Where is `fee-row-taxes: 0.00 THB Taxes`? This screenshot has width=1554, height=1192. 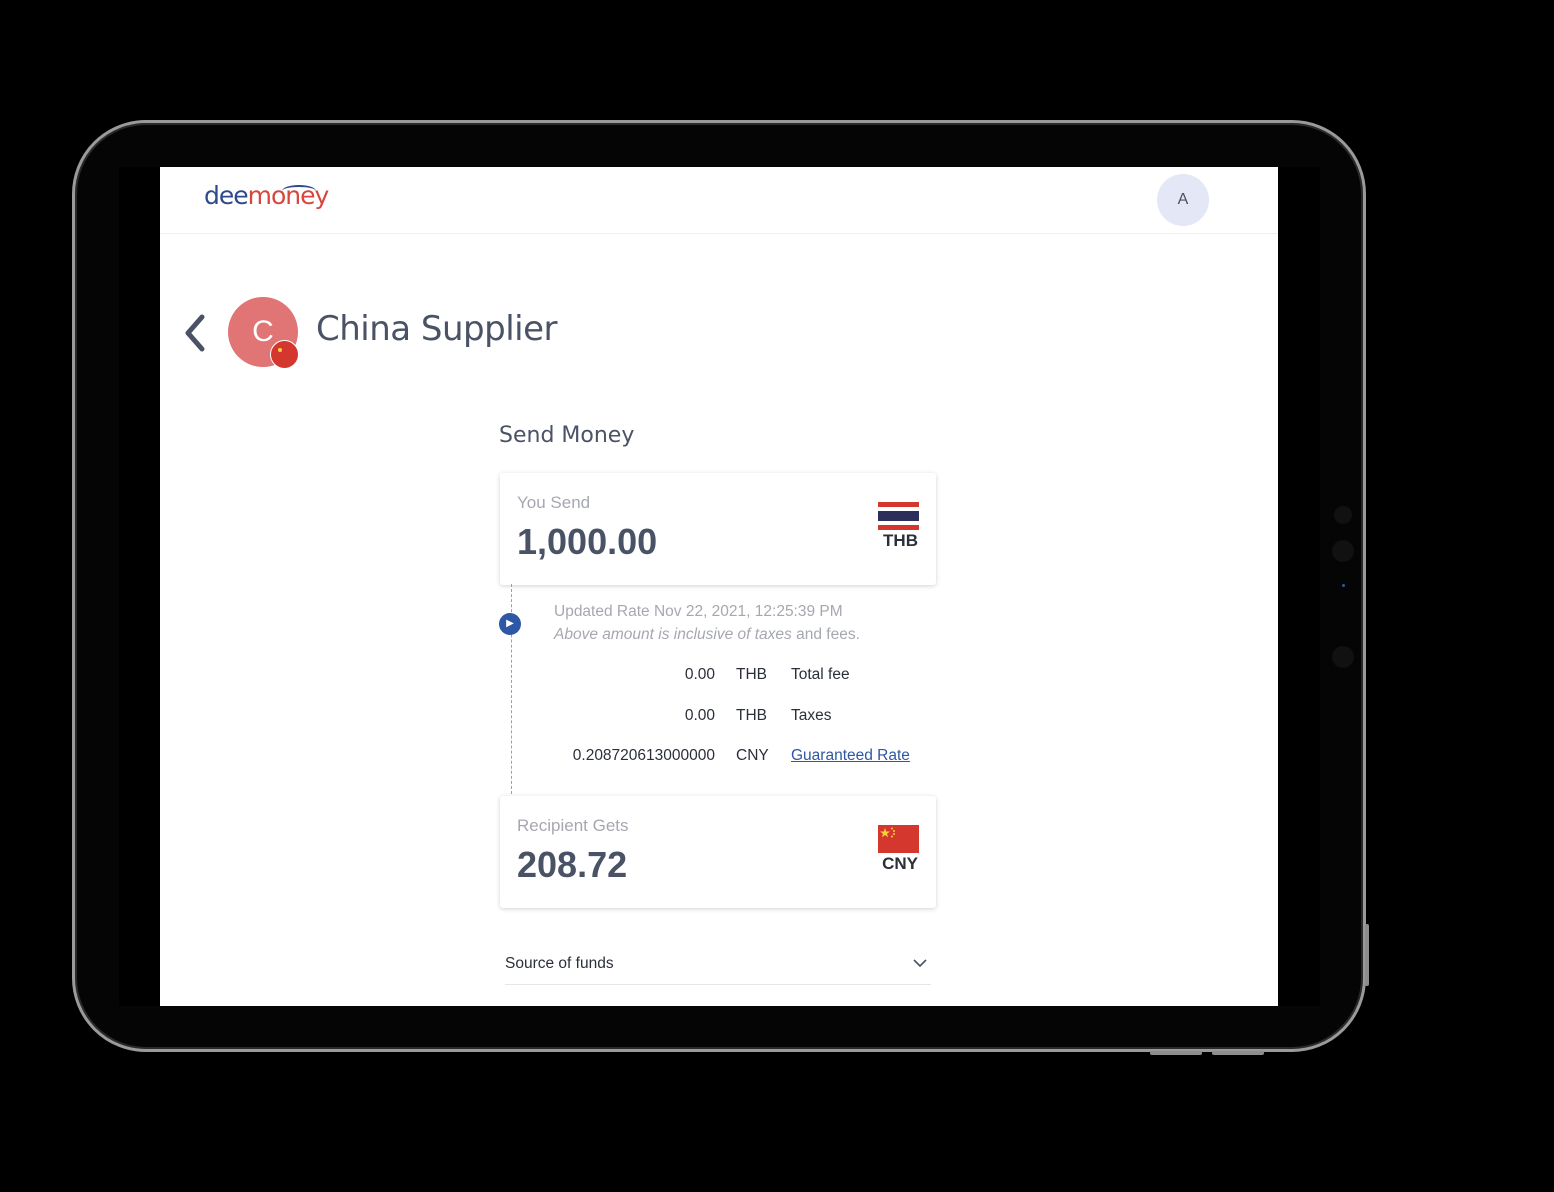 fee-row-taxes: 0.00 THB Taxes is located at coordinates (750, 719).